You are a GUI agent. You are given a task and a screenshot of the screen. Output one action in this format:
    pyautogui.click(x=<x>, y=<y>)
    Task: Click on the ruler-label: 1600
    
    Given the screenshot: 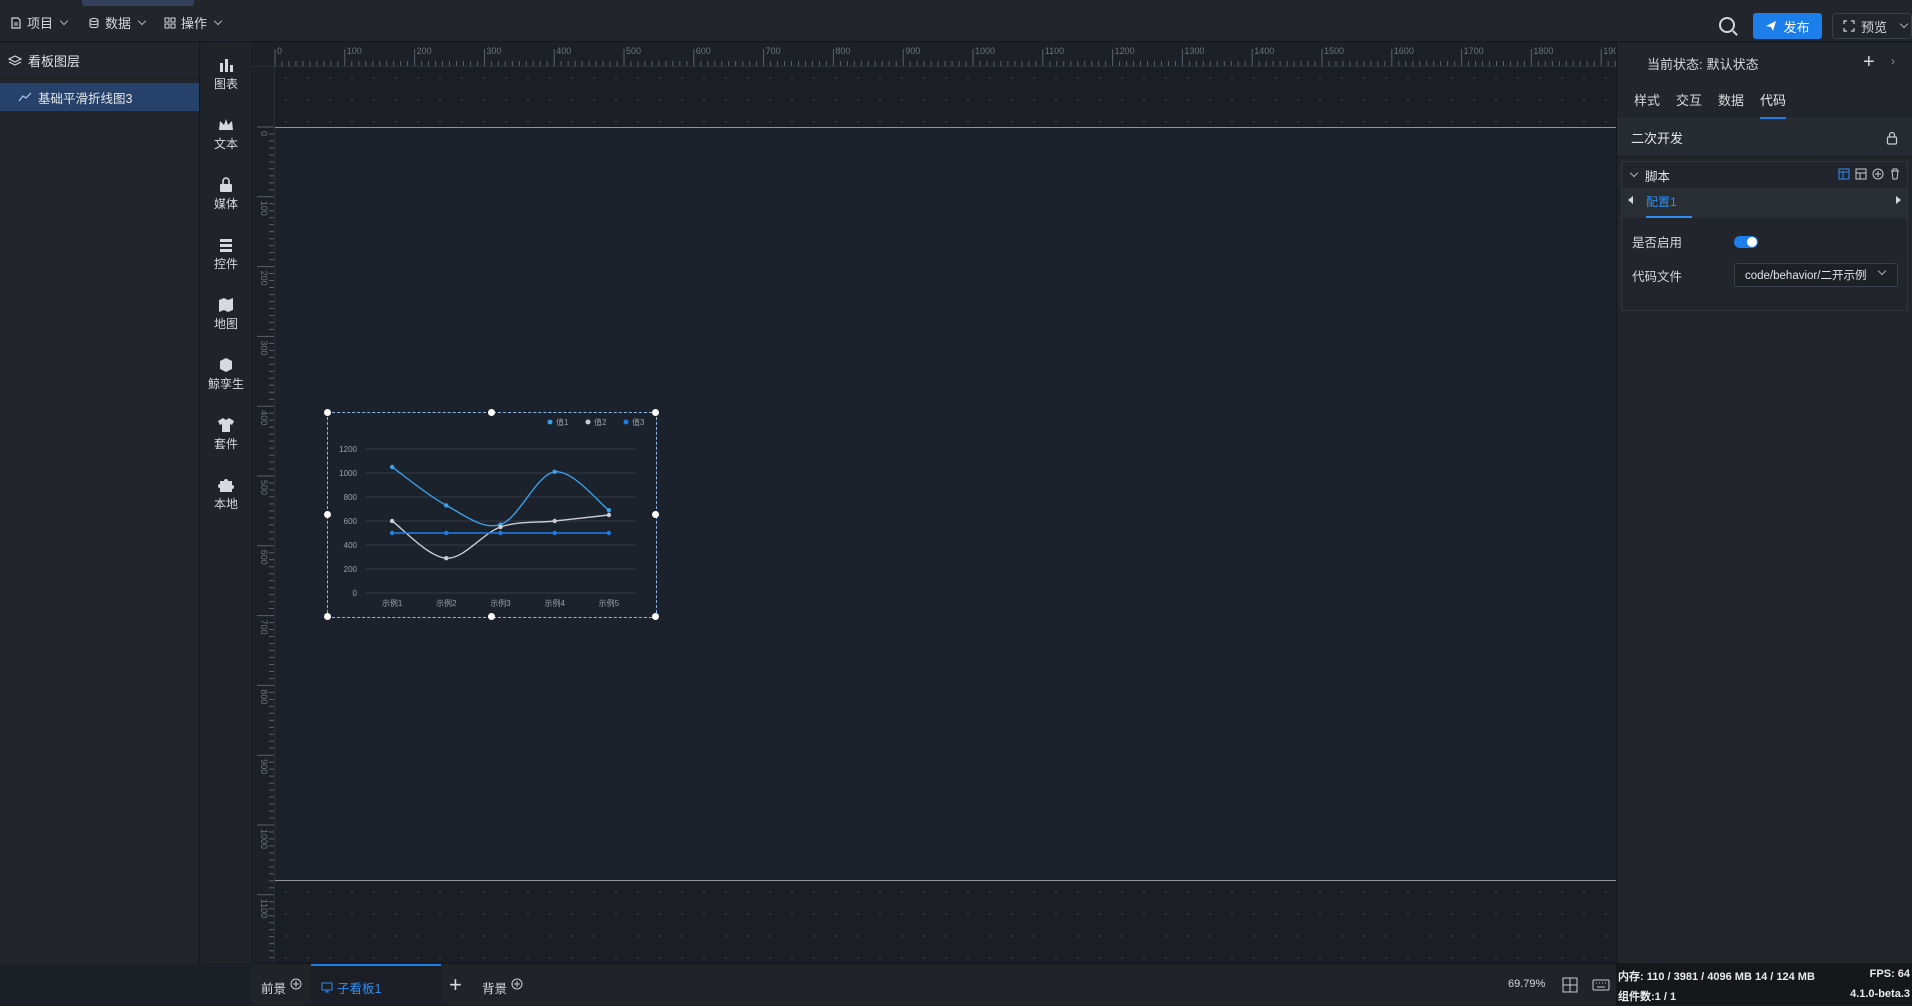 What is the action you would take?
    pyautogui.click(x=1404, y=51)
    